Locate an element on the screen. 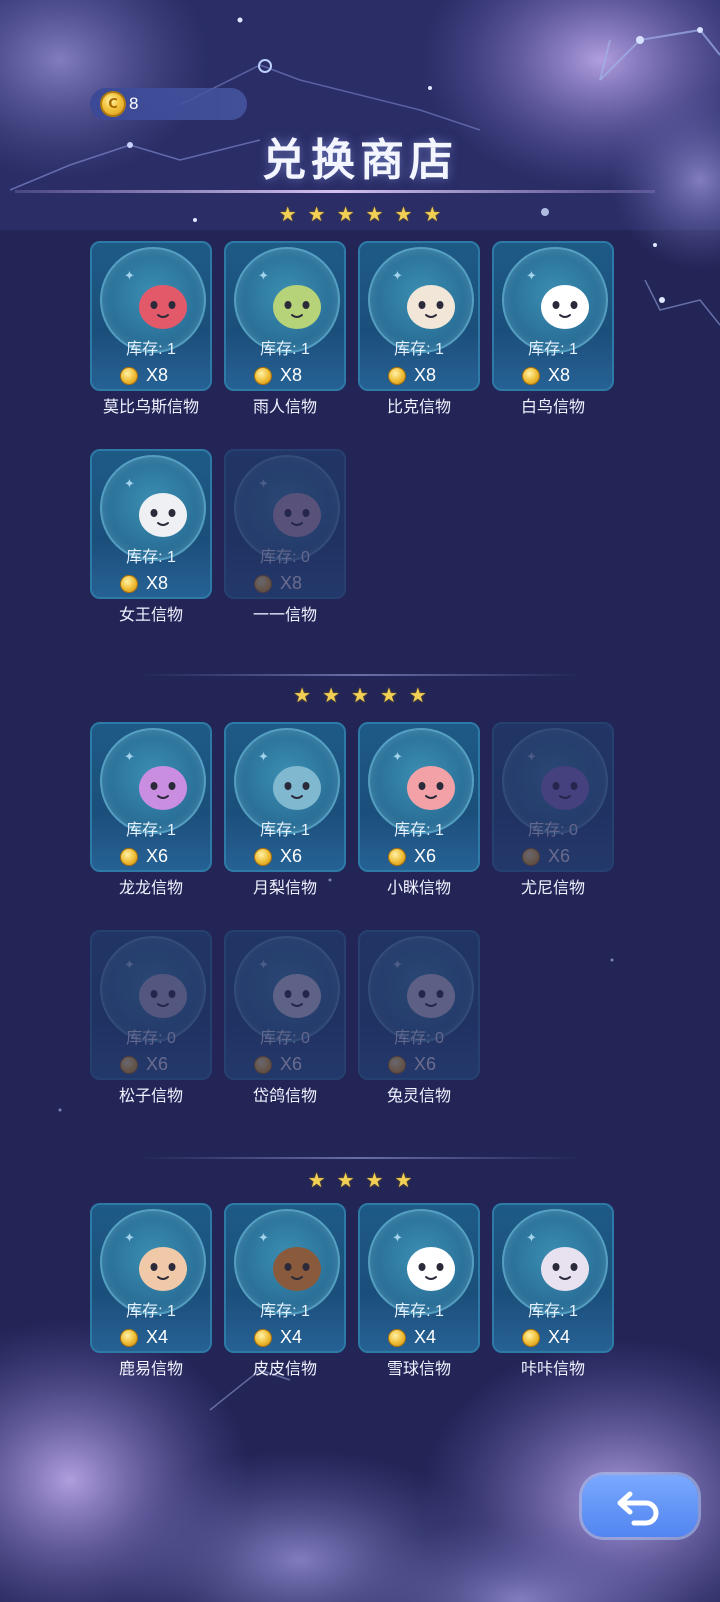 Image resolution: width=720 pixels, height=1602 pixels. shop-item: ✦ 库存: 1 X4 皮皮信物 is located at coordinates (285, 1292).